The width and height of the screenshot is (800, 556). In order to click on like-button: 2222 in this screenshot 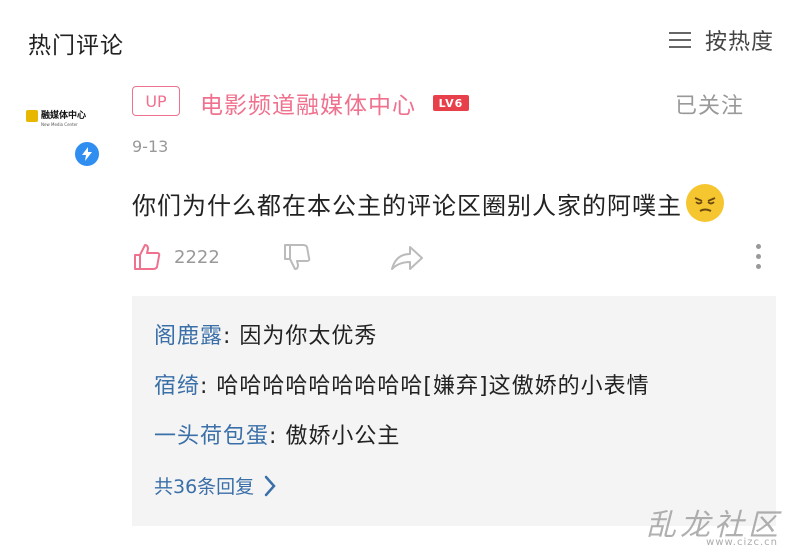, I will do `click(176, 257)`.